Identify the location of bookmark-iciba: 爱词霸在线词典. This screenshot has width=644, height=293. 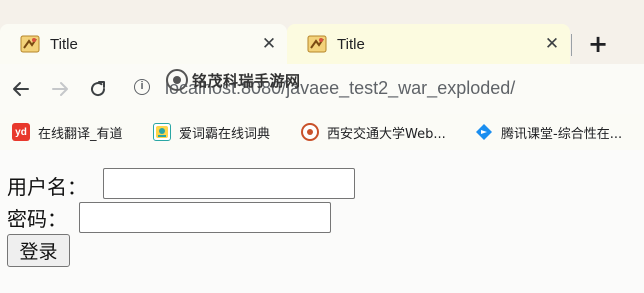
(211, 132).